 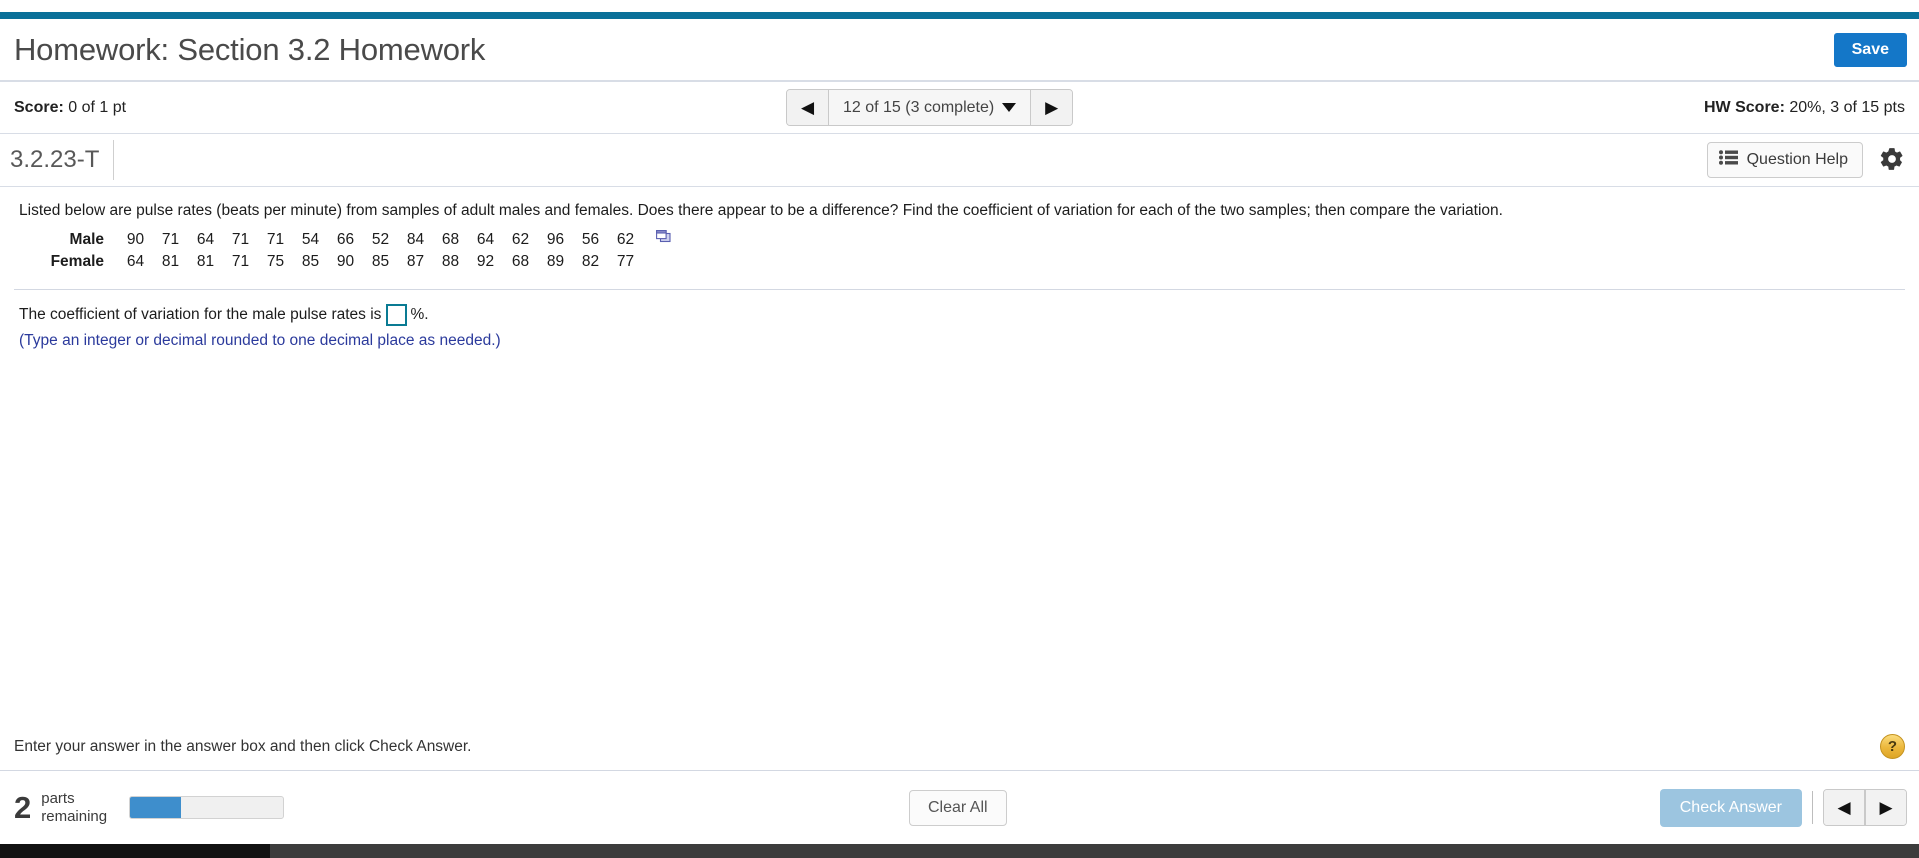 I want to click on cell: 75, so click(x=275, y=262).